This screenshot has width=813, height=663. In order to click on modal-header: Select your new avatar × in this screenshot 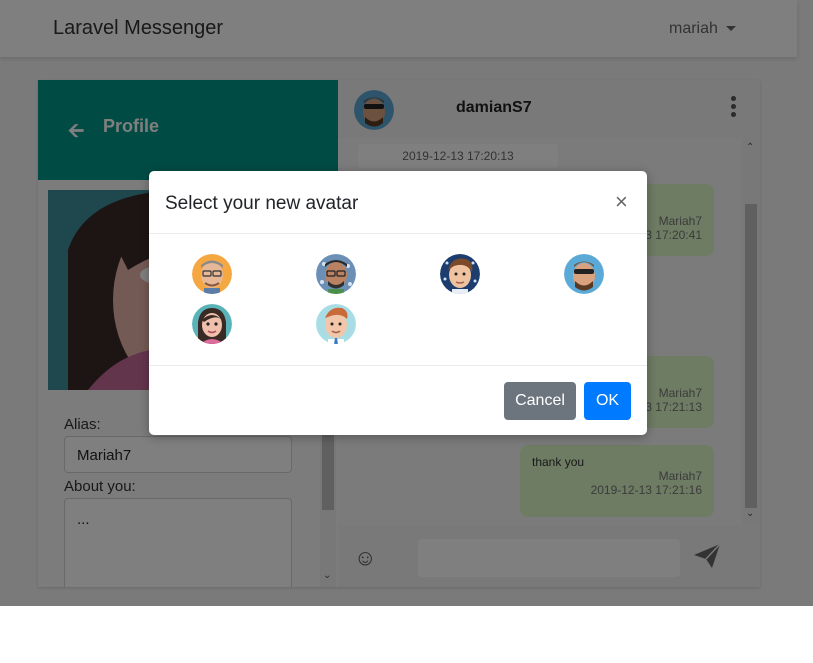, I will do `click(398, 202)`.